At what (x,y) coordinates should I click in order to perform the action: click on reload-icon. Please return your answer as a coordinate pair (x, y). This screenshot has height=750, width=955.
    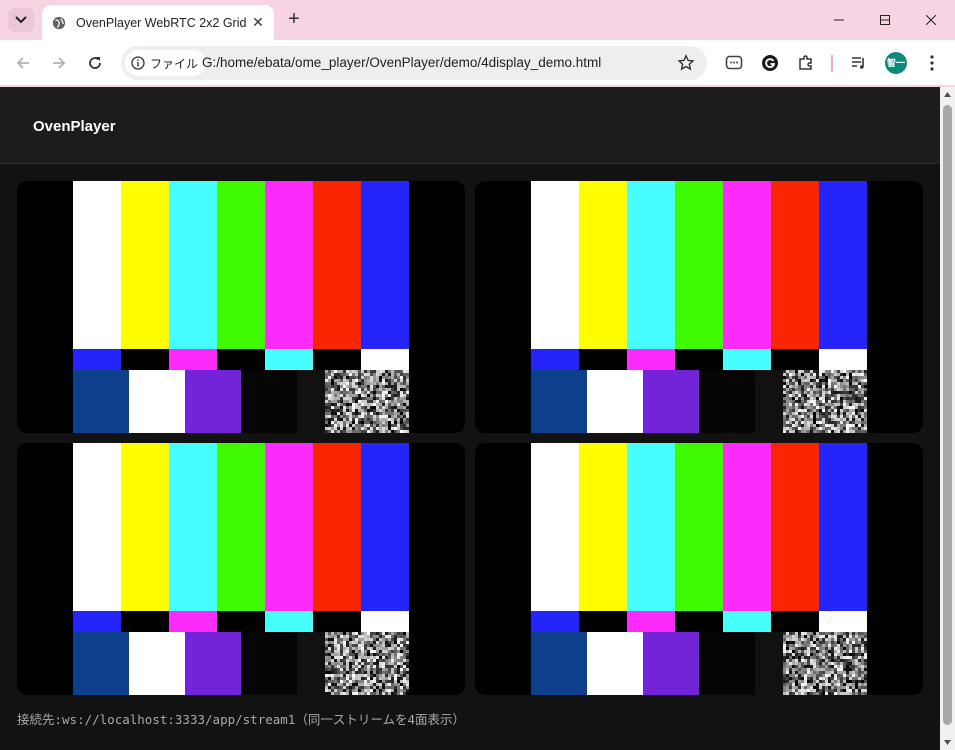
    Looking at the image, I should click on (95, 63).